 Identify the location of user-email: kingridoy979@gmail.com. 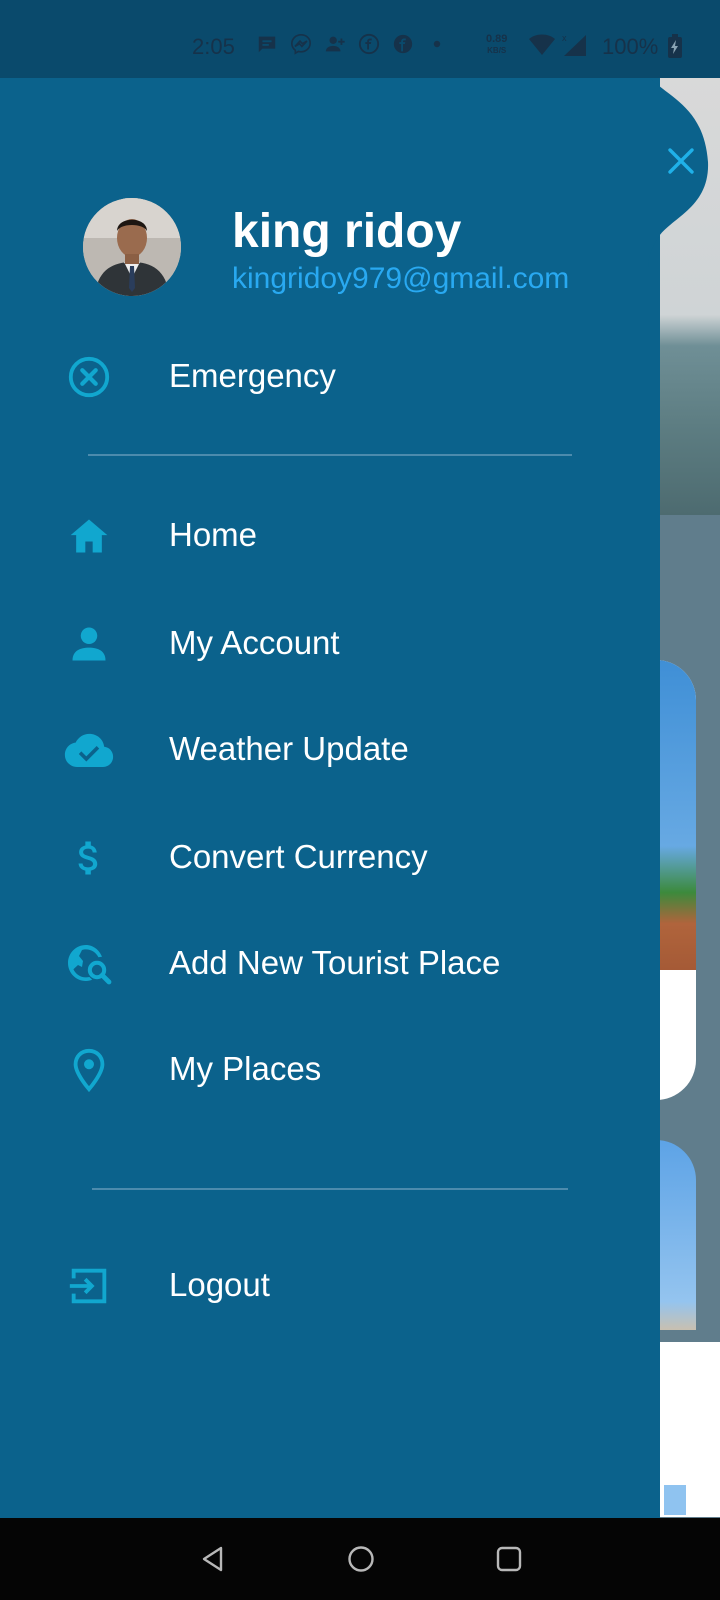
(401, 278).